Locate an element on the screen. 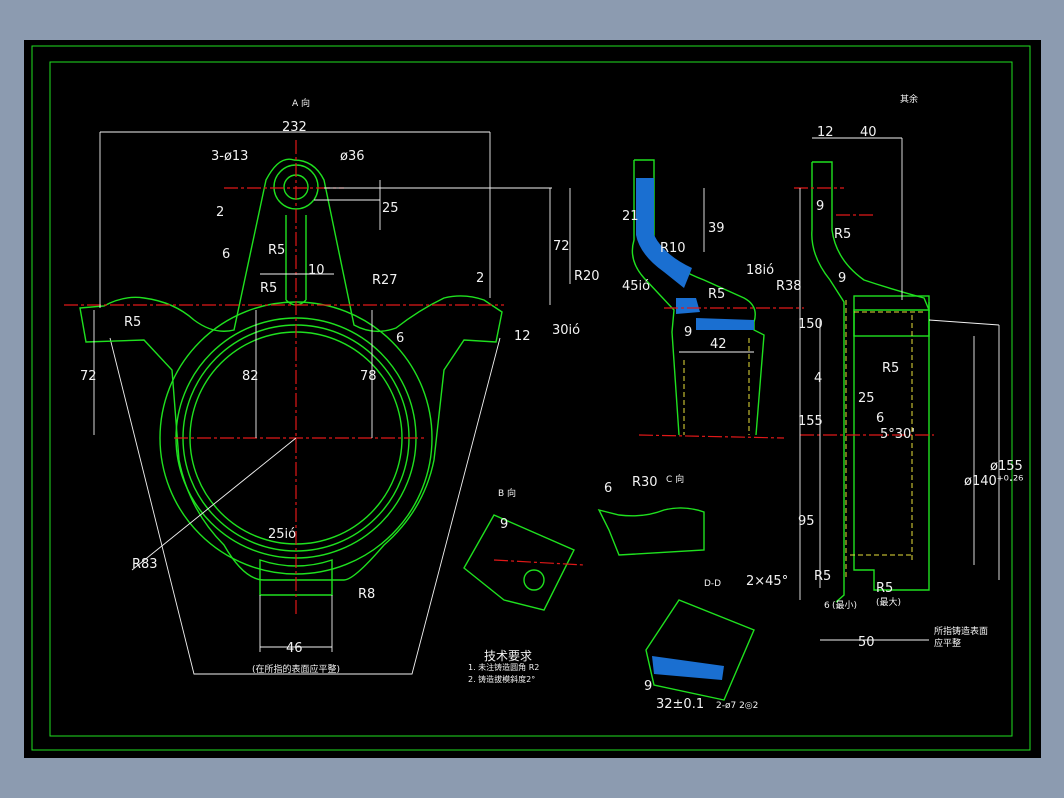  dim-3-13: 3-ø13 is located at coordinates (229, 156).